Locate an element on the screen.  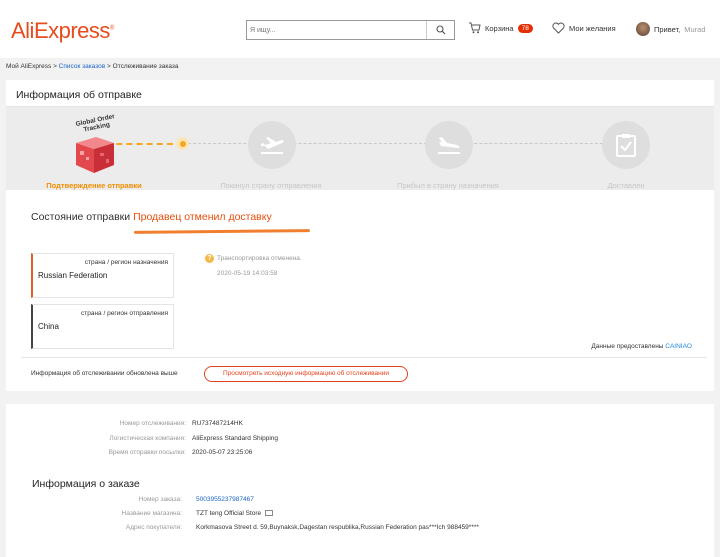
search-button is located at coordinates (440, 30).